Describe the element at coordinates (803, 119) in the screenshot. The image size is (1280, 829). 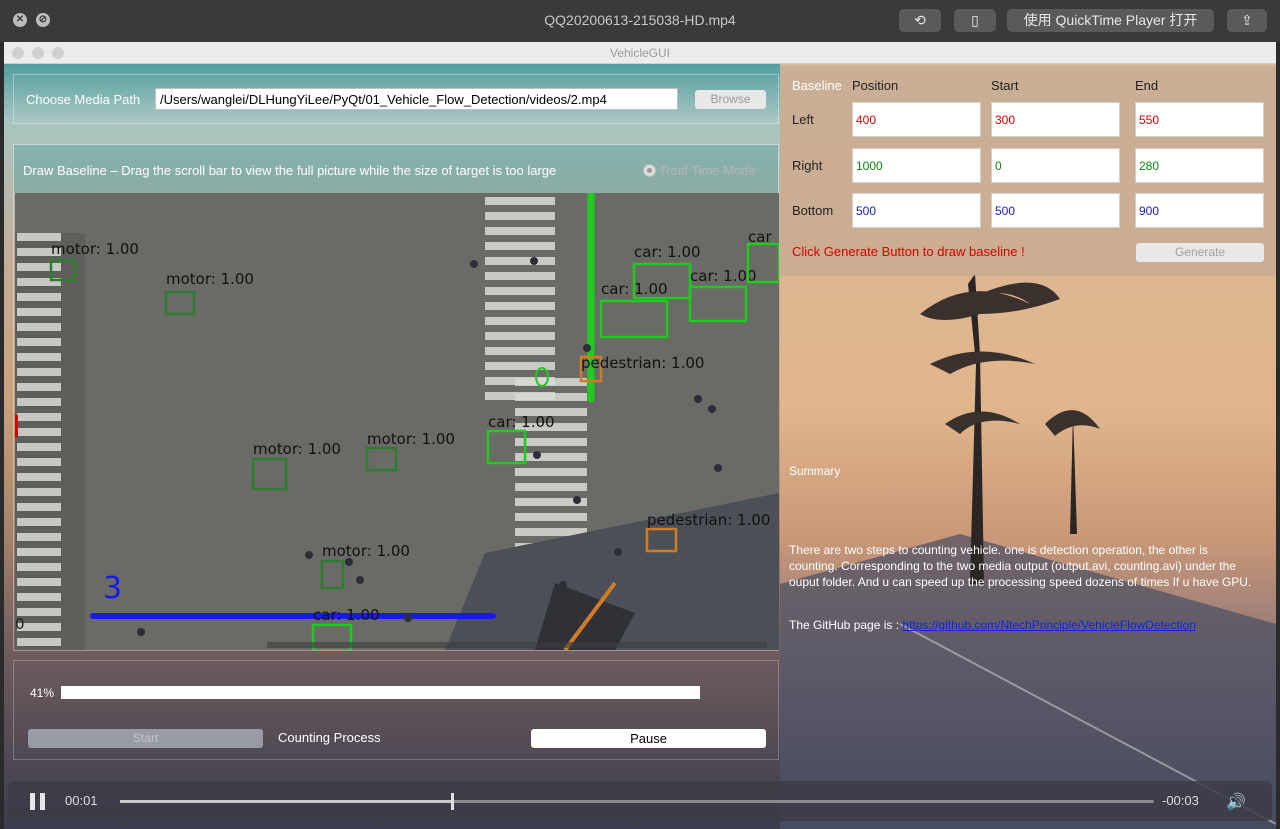
I see `row-label-left: Left` at that location.